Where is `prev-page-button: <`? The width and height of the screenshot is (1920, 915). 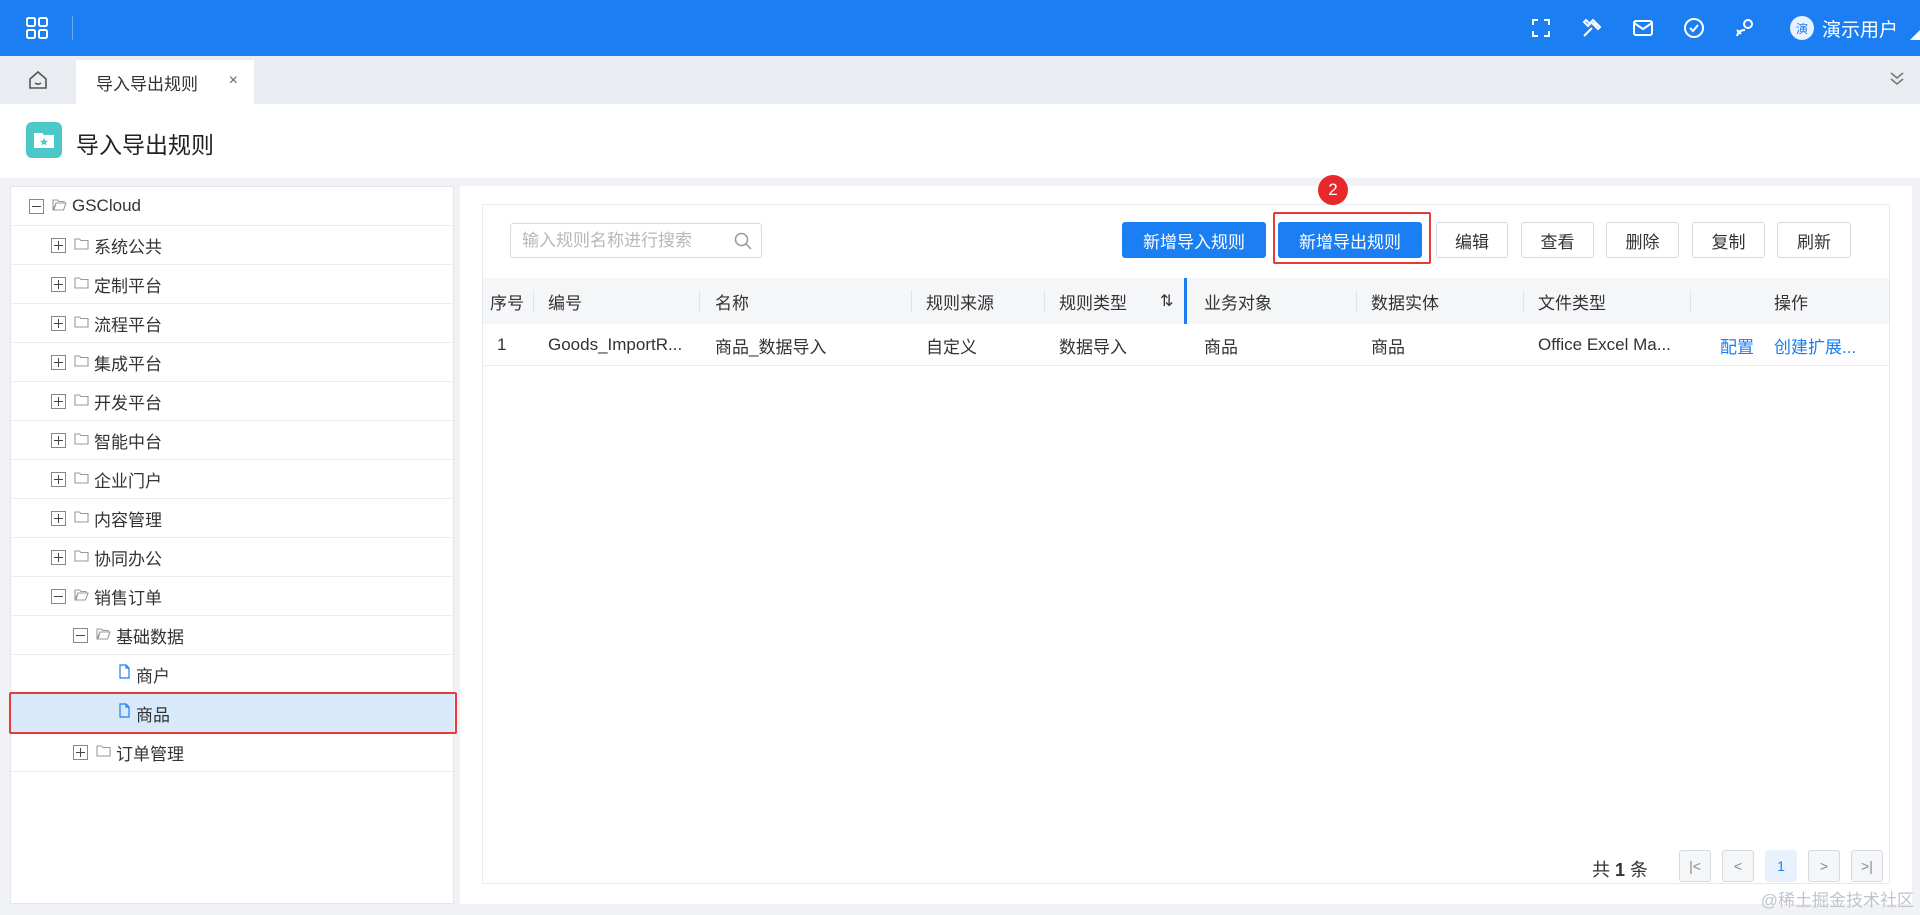 prev-page-button: < is located at coordinates (1738, 866).